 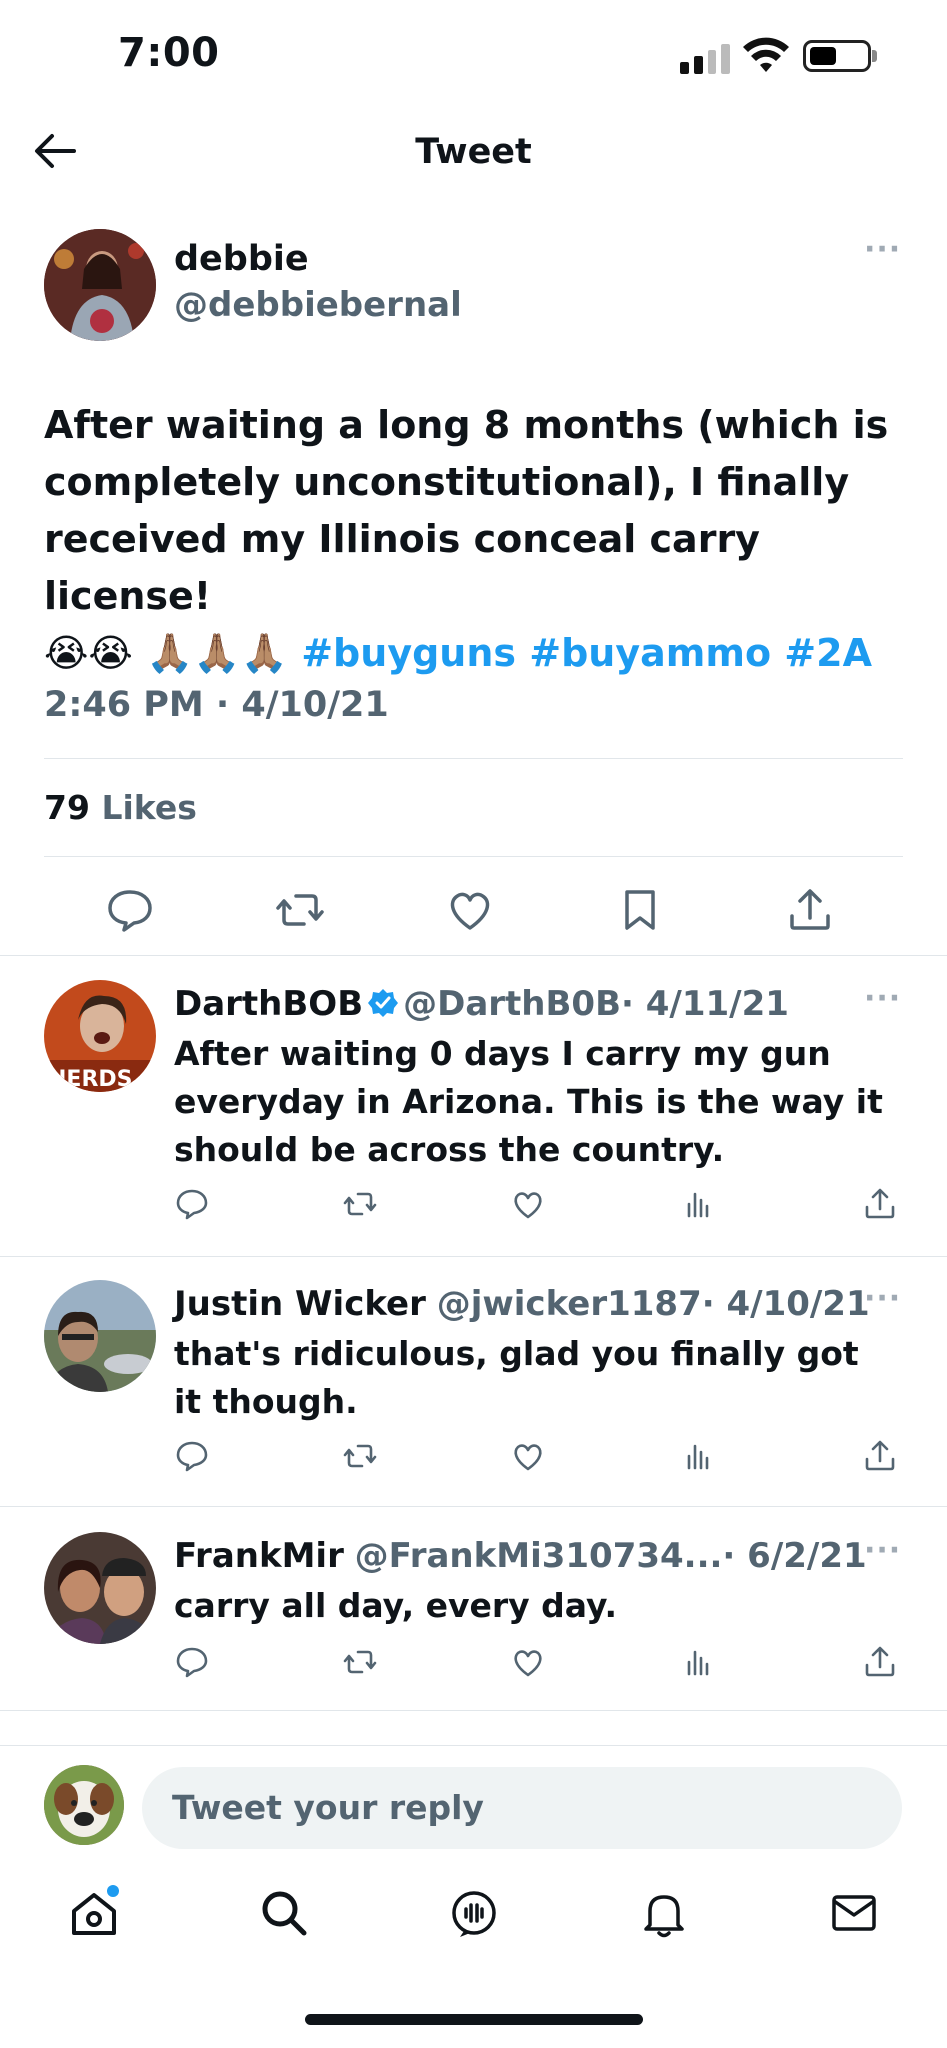 What do you see at coordinates (828, 653) in the screenshot?
I see `hashtag-link: #2A` at bounding box center [828, 653].